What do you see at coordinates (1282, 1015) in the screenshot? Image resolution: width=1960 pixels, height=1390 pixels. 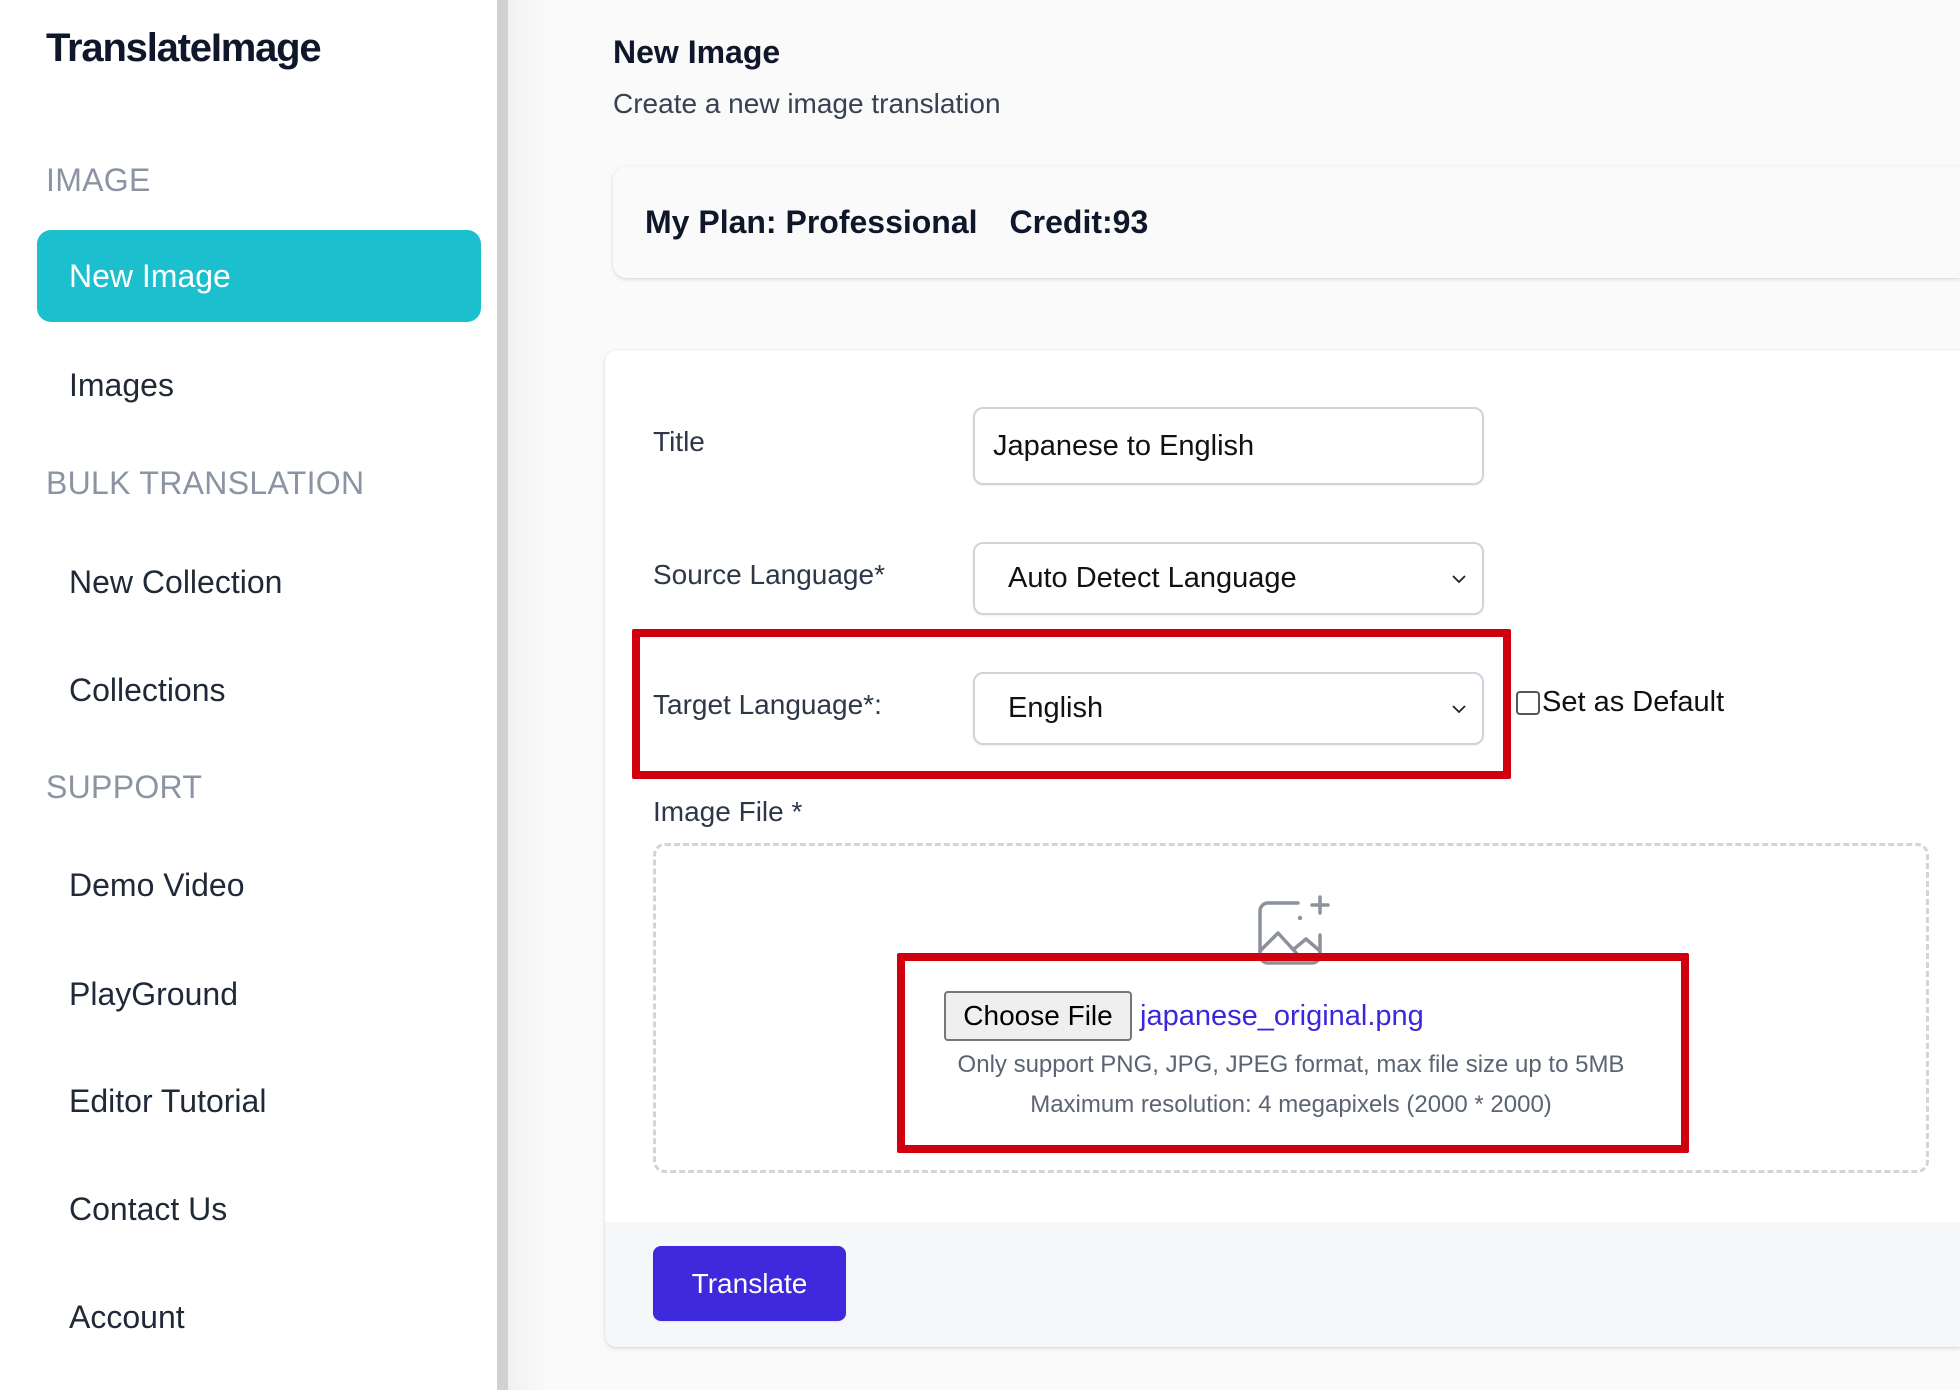 I see `selected-file-name: japanese_original.png` at bounding box center [1282, 1015].